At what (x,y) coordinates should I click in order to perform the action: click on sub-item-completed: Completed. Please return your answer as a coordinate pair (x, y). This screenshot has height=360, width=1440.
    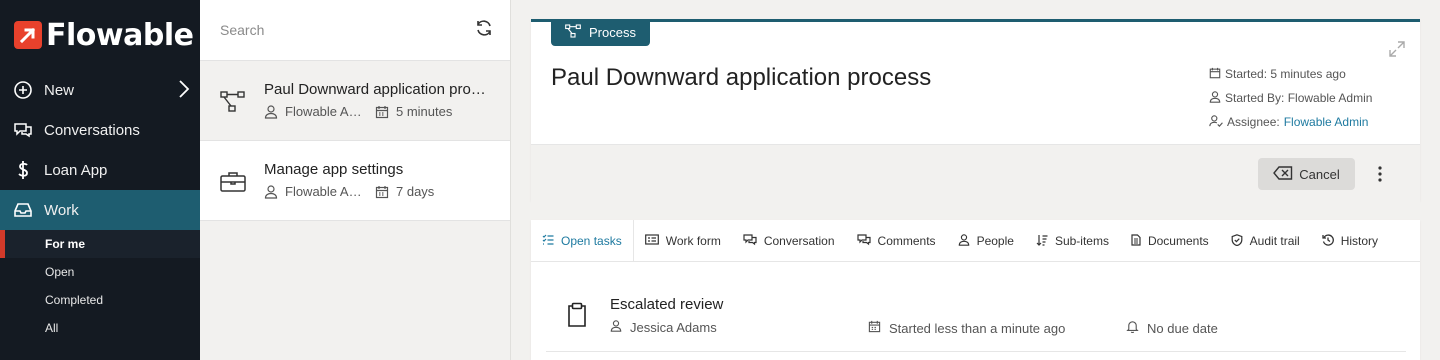
    Looking at the image, I should click on (100, 300).